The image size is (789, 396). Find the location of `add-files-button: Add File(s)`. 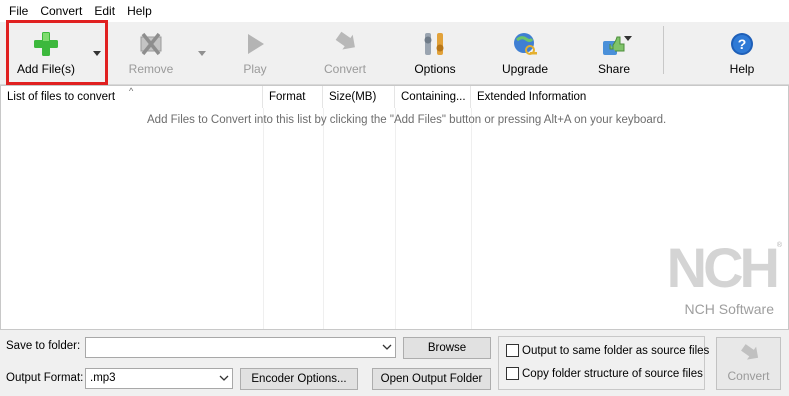

add-files-button: Add File(s) is located at coordinates (46, 52).